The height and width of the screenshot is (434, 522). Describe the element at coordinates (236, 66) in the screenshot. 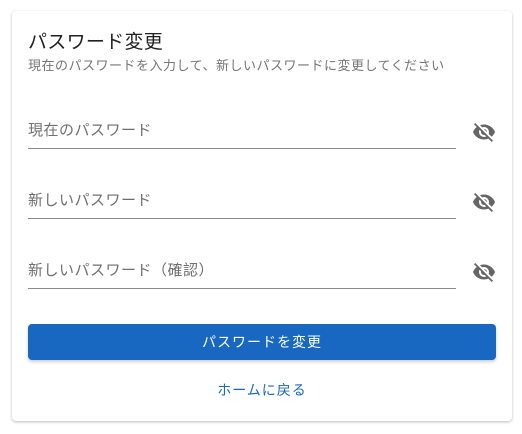

I see `card-subtitle: 現在のパスワードを入力して、新しいパスワードに変更してください` at that location.